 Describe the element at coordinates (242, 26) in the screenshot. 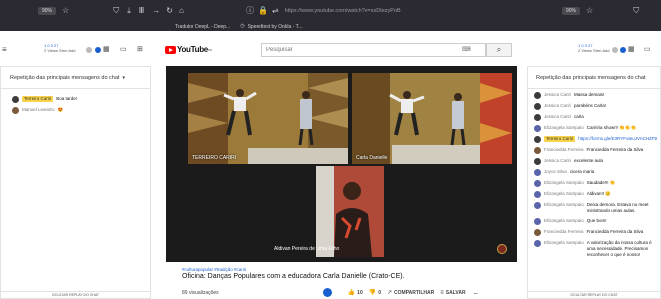

I see `bookmark-icon: ◷` at that location.